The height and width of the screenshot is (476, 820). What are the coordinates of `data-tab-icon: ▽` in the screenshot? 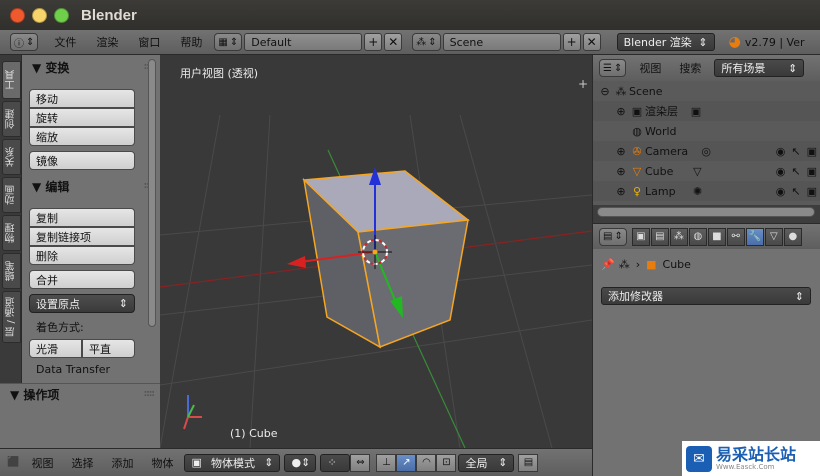 It's located at (773, 236).